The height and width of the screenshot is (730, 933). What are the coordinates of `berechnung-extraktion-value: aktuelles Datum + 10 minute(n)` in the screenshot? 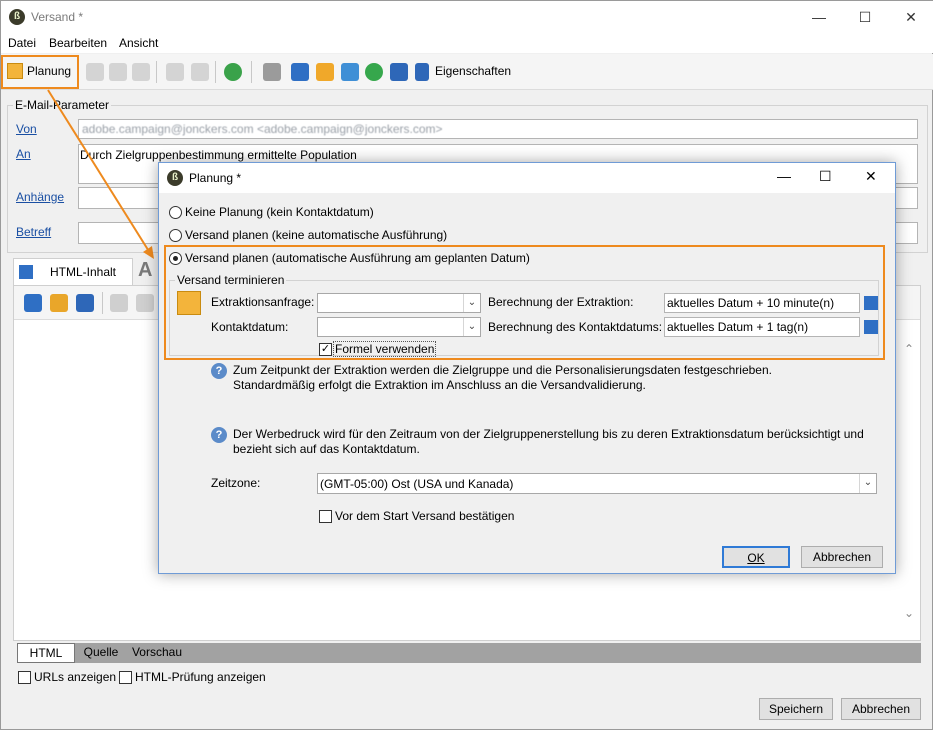 It's located at (751, 303).